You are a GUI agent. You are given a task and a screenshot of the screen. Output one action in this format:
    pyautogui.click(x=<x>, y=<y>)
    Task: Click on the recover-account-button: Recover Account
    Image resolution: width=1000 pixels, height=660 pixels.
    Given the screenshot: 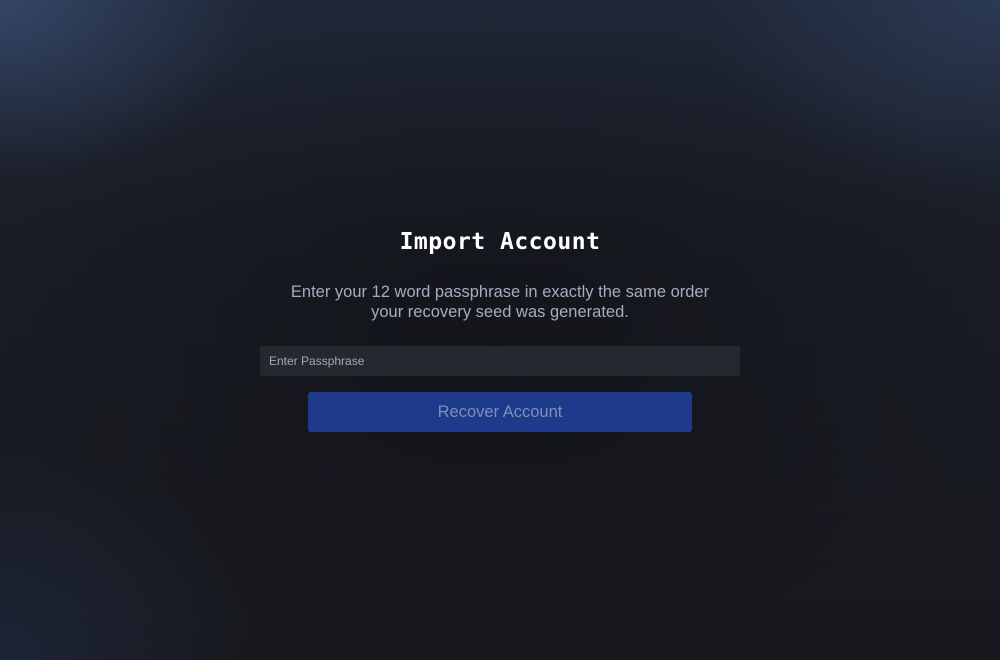 What is the action you would take?
    pyautogui.click(x=500, y=412)
    